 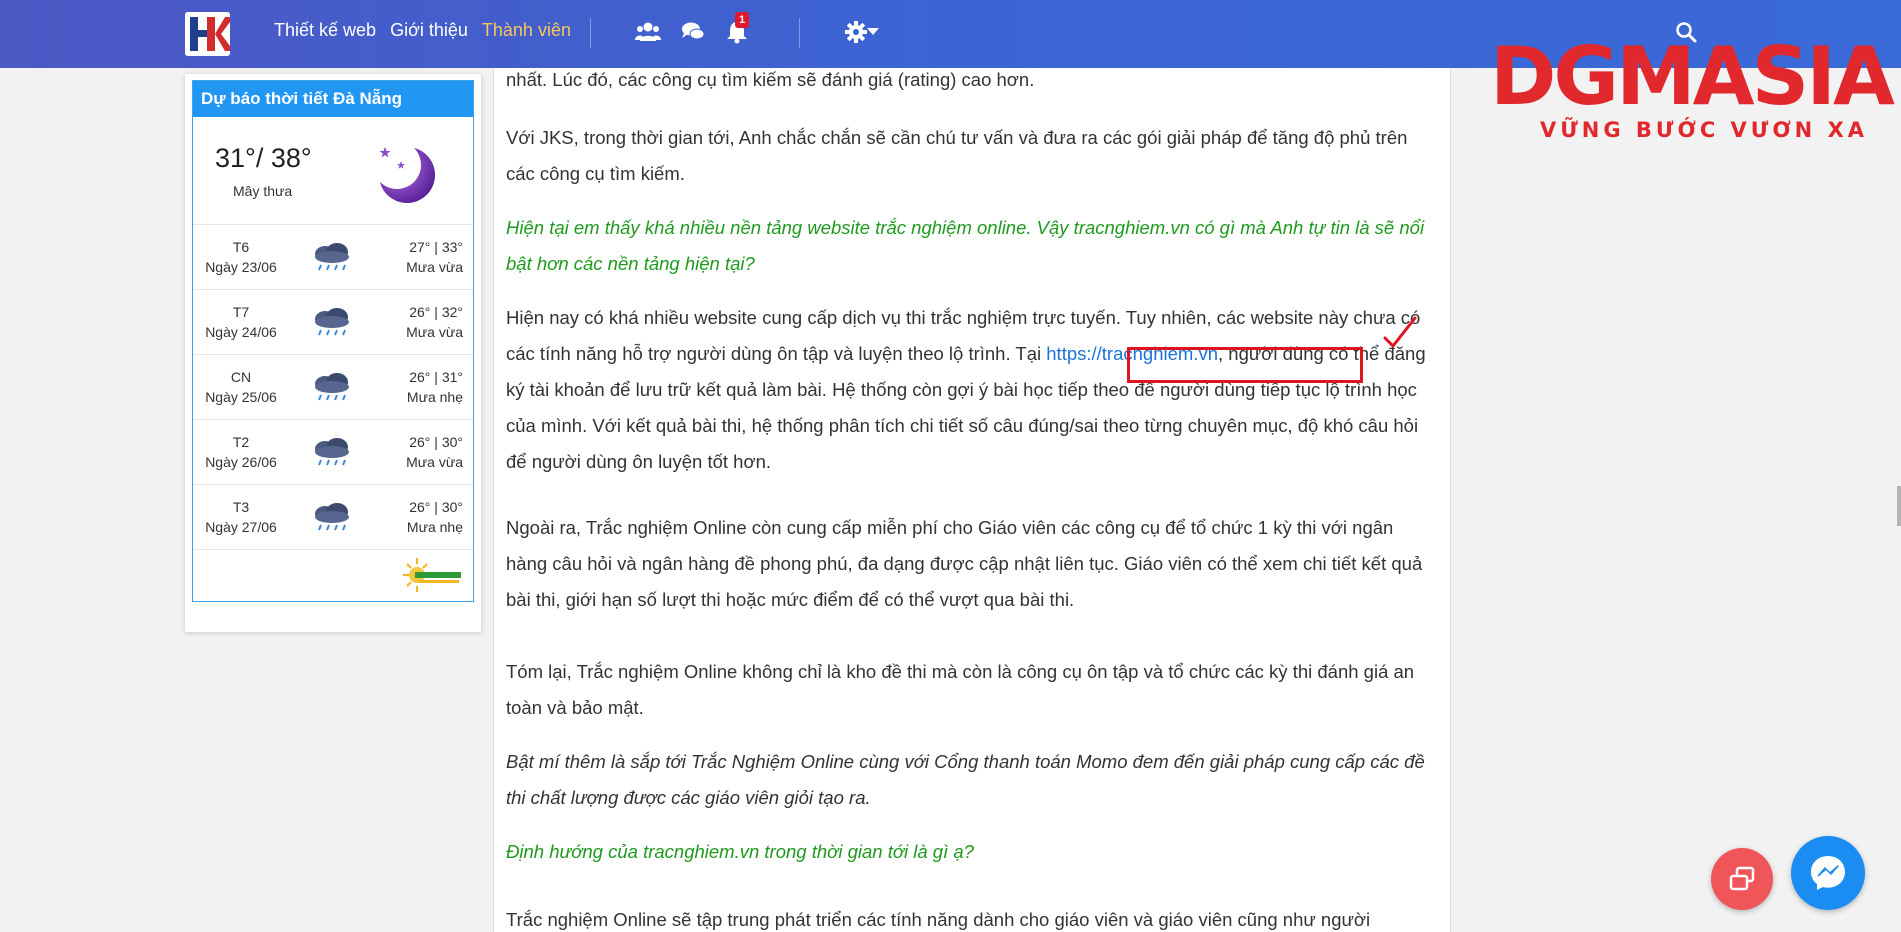 I want to click on forecast-day: T3, so click(x=241, y=507).